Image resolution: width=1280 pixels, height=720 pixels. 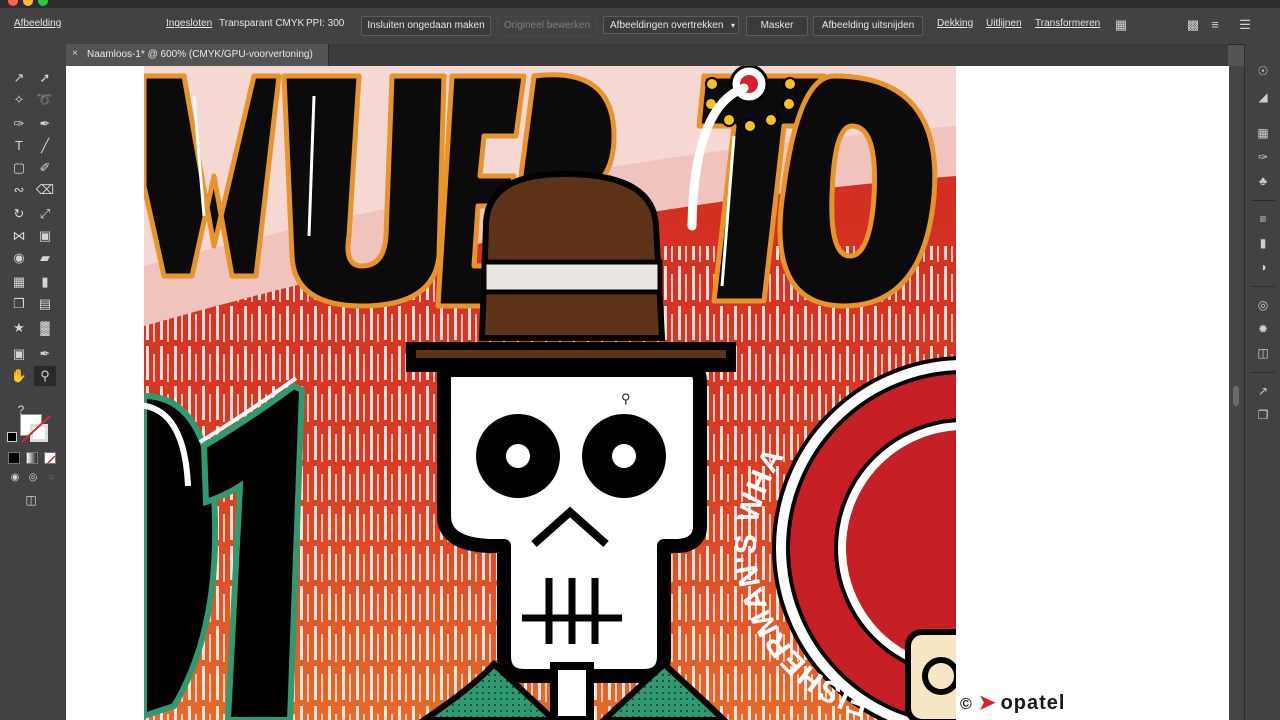 I want to click on color-mode-gradient-icon, so click(x=32, y=458).